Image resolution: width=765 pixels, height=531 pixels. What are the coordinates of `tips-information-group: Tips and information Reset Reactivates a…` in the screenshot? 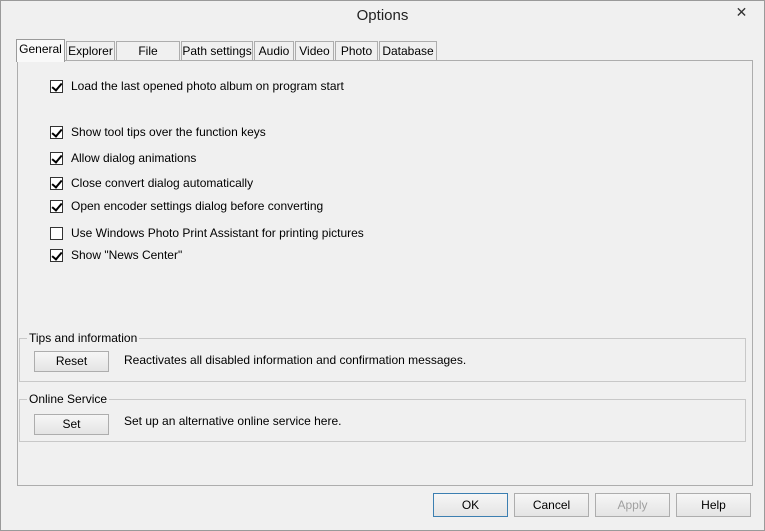 It's located at (382, 356).